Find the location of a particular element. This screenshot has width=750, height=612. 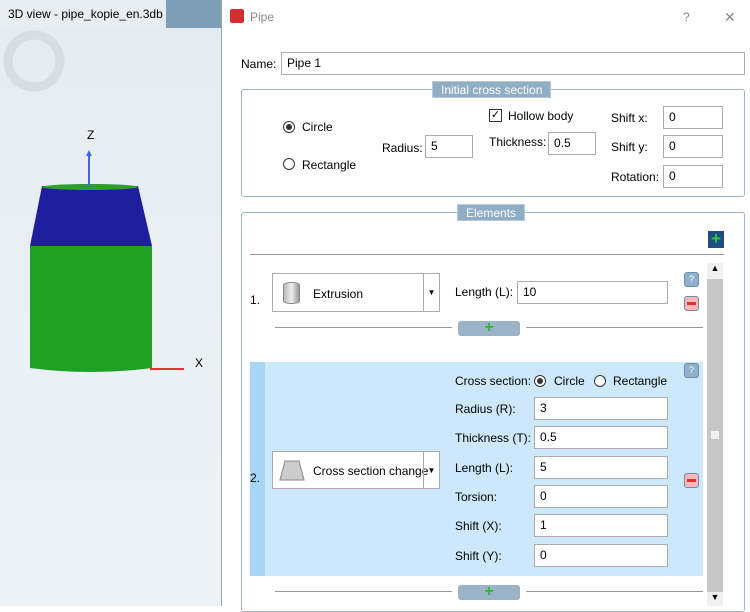

e2-thickness-input: 0.5 is located at coordinates (601, 437).